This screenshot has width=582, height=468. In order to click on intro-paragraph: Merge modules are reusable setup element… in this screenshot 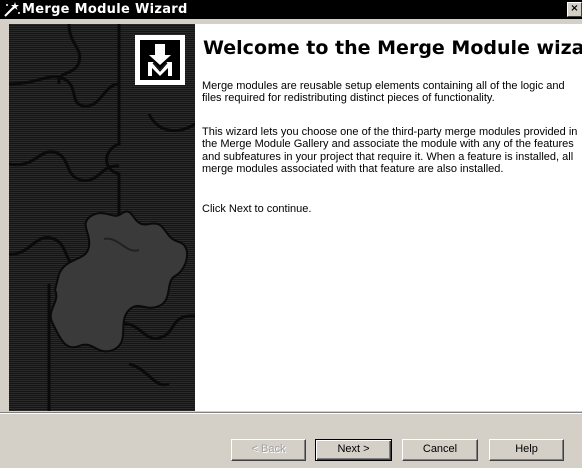, I will do `click(383, 92)`.